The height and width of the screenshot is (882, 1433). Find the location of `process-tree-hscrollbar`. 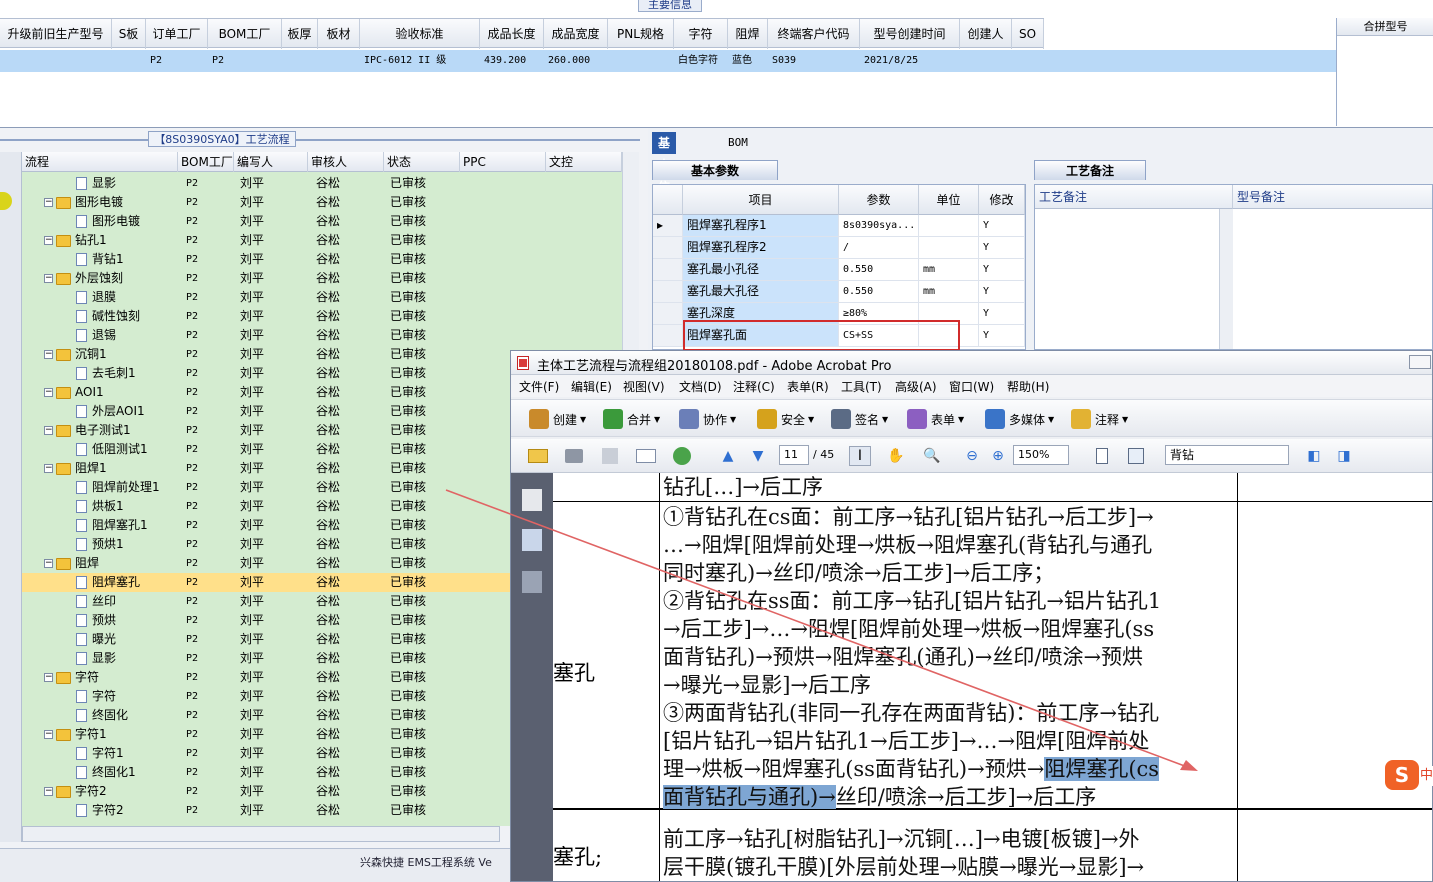

process-tree-hscrollbar is located at coordinates (261, 834).